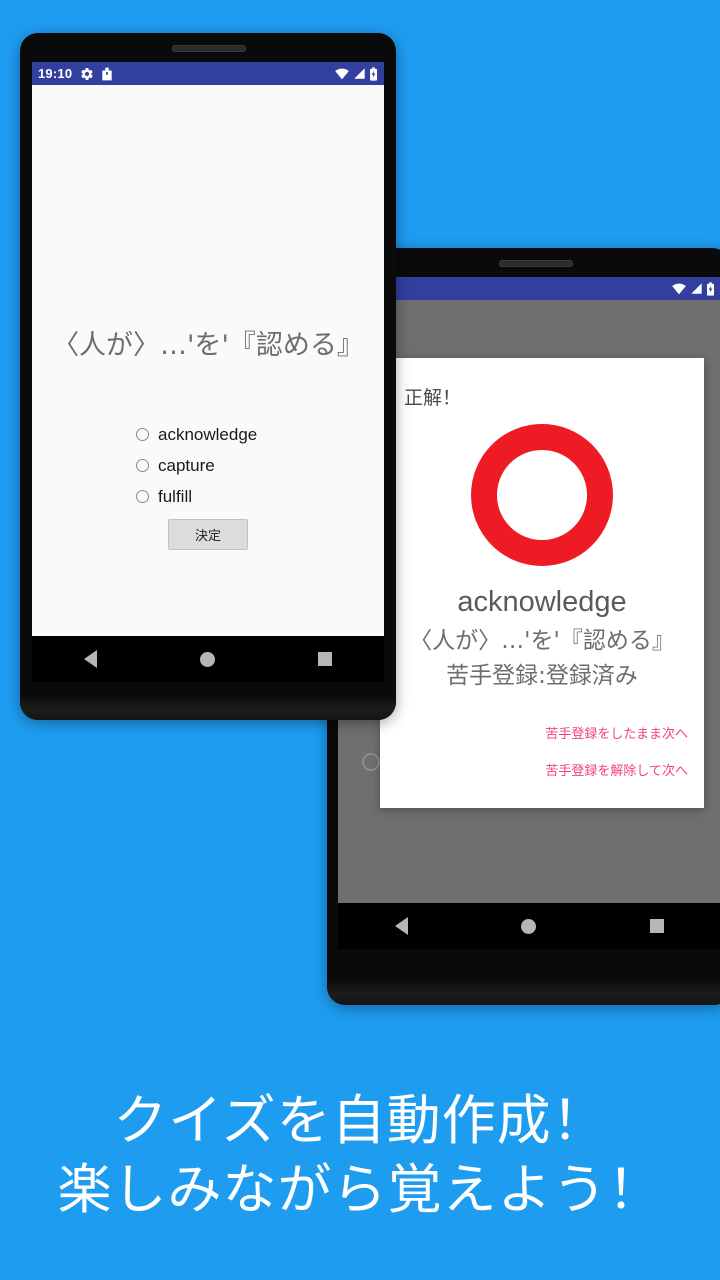 Image resolution: width=720 pixels, height=1280 pixels. I want to click on submit-answer-button: 決定, so click(208, 534).